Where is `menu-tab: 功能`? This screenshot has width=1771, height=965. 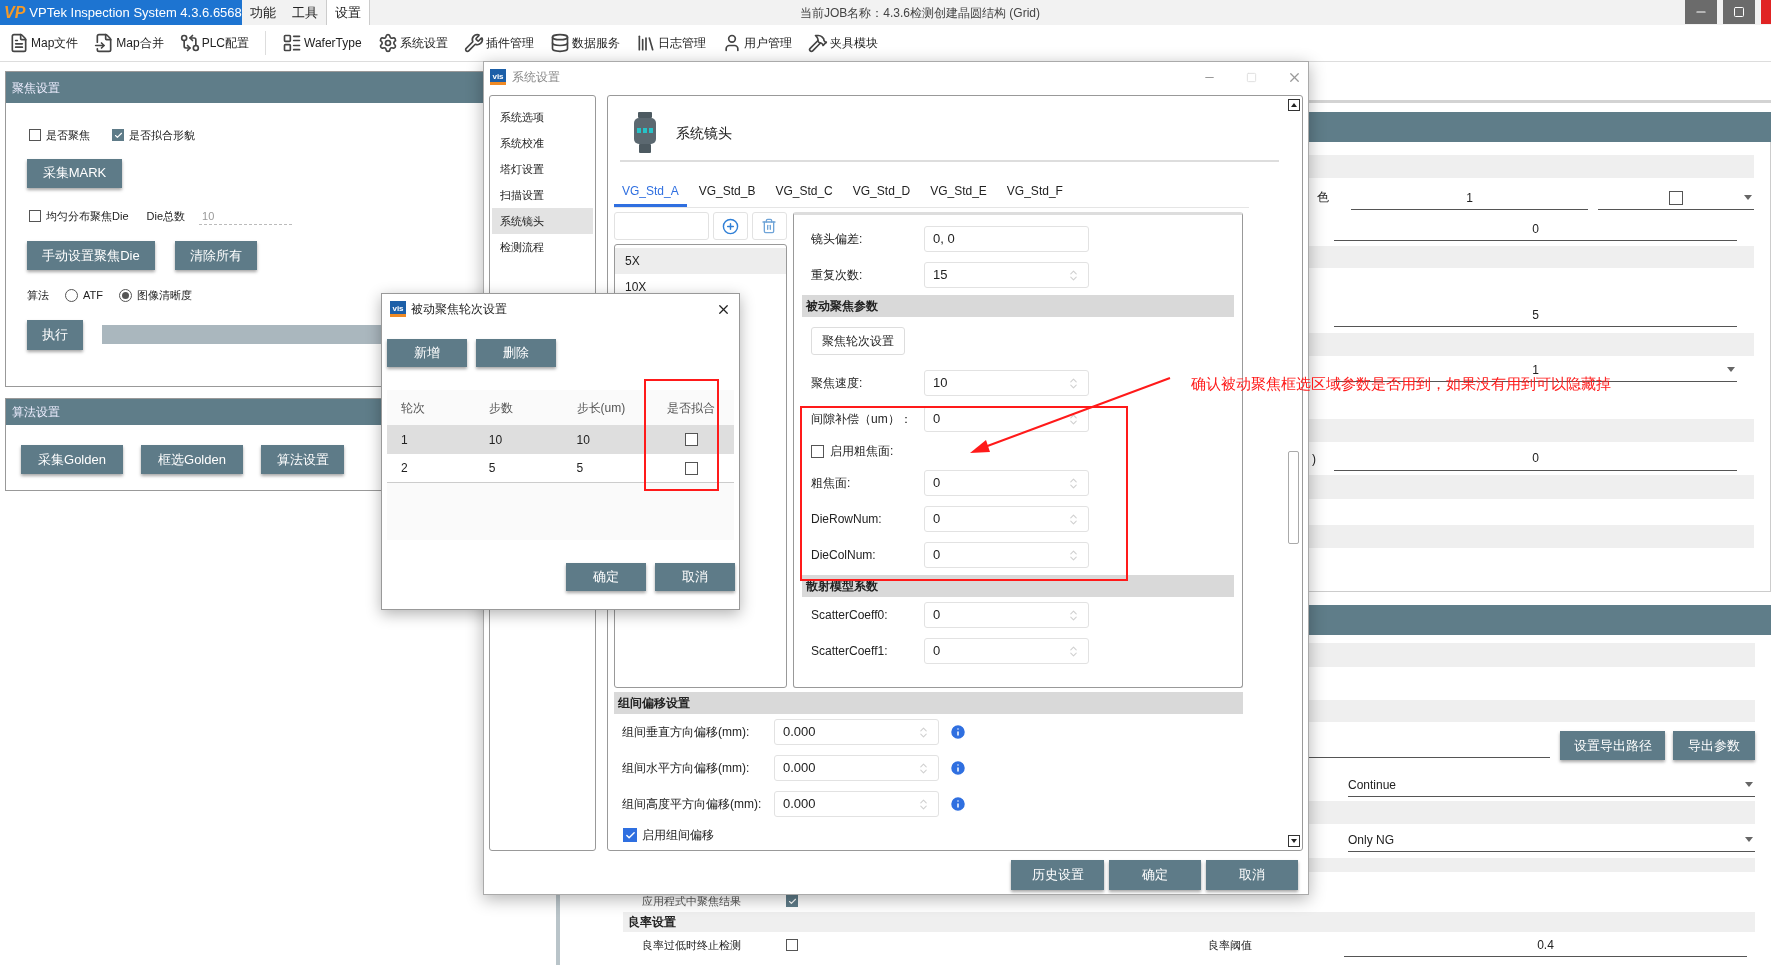 menu-tab: 功能 is located at coordinates (263, 12).